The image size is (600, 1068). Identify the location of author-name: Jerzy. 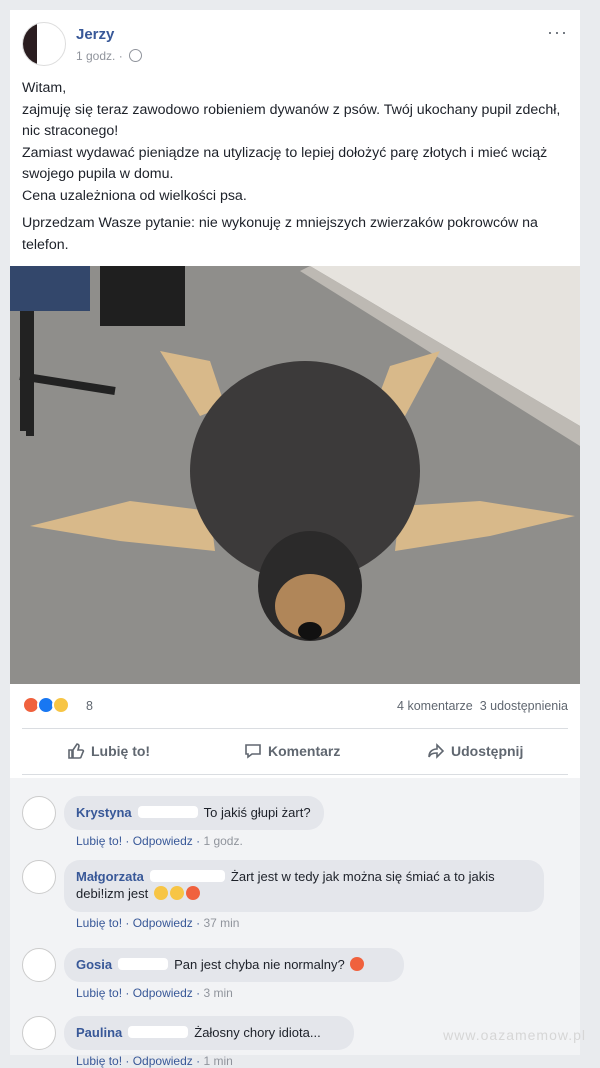
(95, 34).